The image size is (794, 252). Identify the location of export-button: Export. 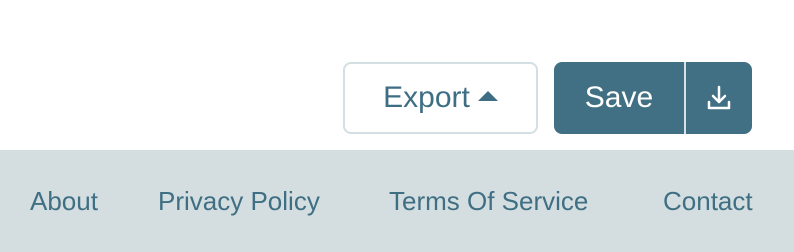
(440, 98).